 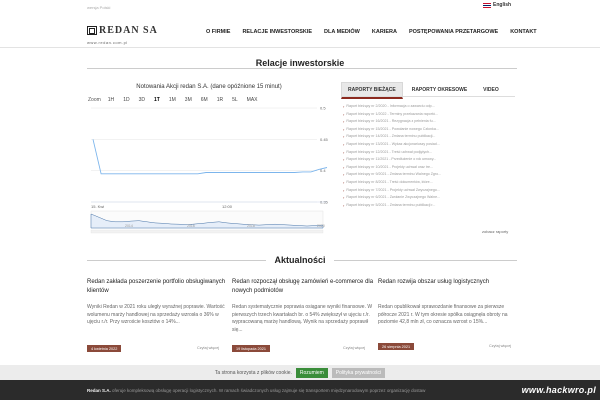 I want to click on uk-flag-icon, so click(x=487, y=5).